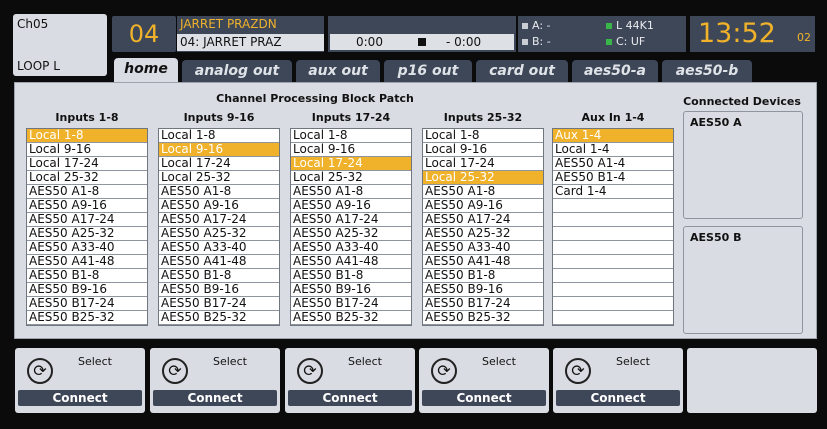  I want to click on tab-home: home, so click(146, 70).